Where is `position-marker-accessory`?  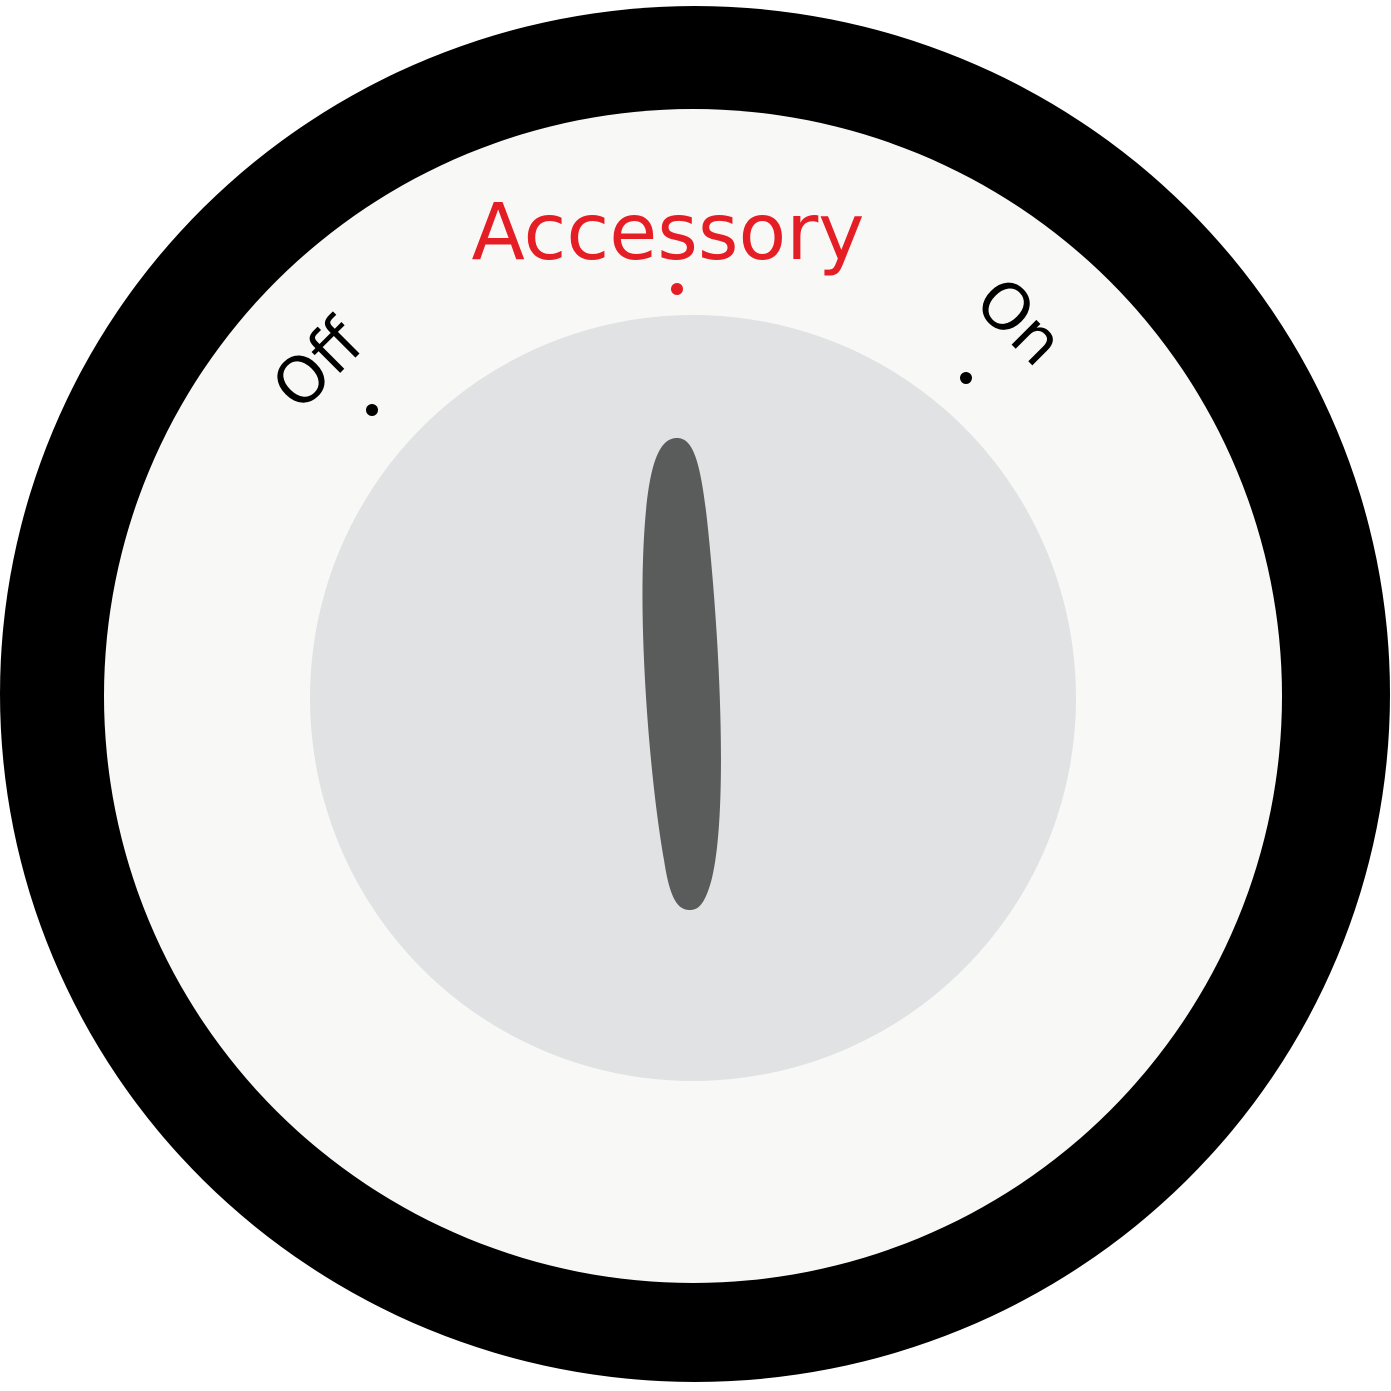
position-marker-accessory is located at coordinates (677, 289).